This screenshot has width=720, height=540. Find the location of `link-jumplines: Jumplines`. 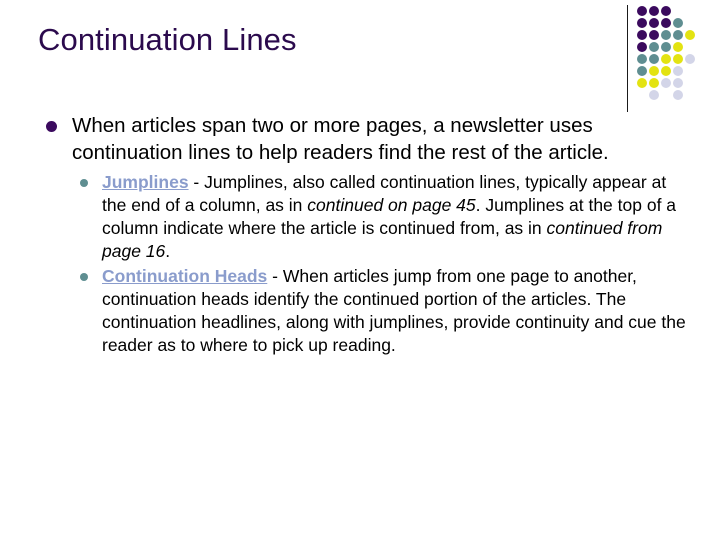

link-jumplines: Jumplines is located at coordinates (145, 182).